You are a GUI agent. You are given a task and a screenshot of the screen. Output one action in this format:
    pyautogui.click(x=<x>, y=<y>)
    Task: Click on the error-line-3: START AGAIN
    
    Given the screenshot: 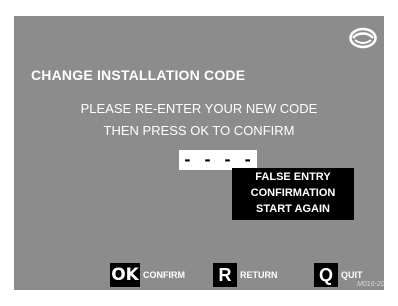 What is the action you would take?
    pyautogui.click(x=293, y=209)
    